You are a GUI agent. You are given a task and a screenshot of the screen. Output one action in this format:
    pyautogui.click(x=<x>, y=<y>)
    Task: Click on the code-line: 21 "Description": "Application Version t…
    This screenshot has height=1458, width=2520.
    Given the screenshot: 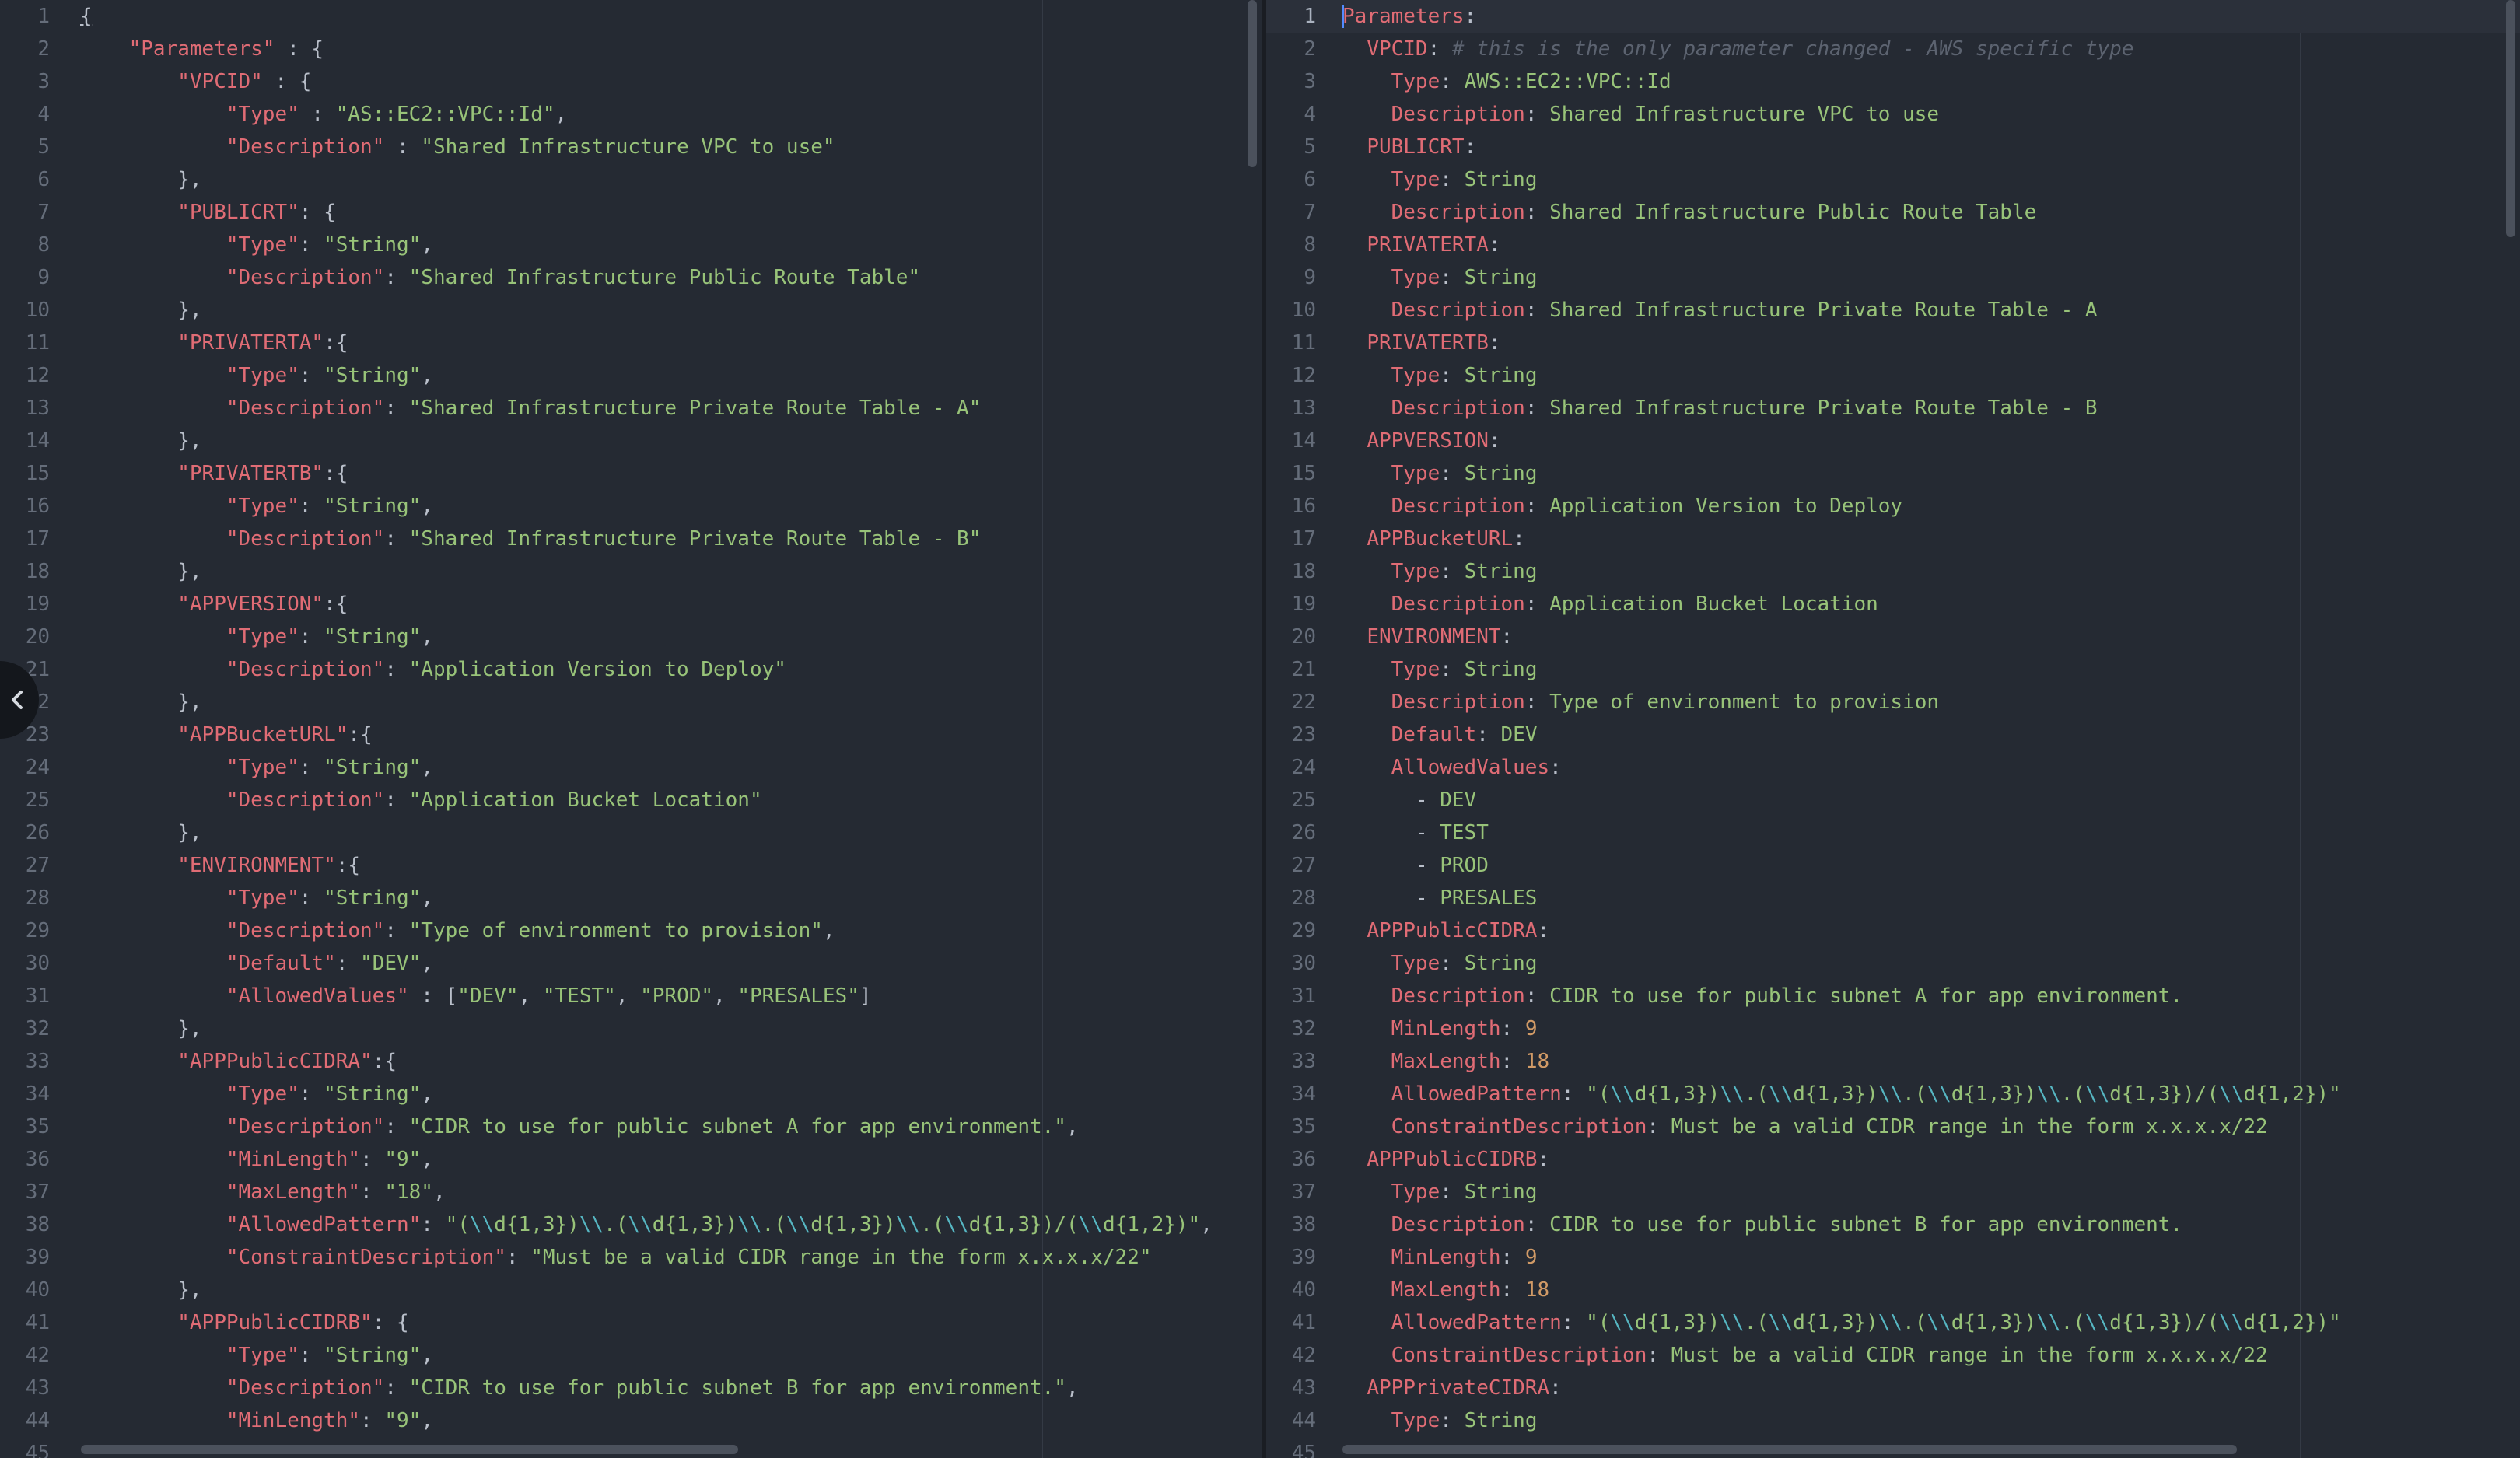 What is the action you would take?
    pyautogui.click(x=631, y=669)
    